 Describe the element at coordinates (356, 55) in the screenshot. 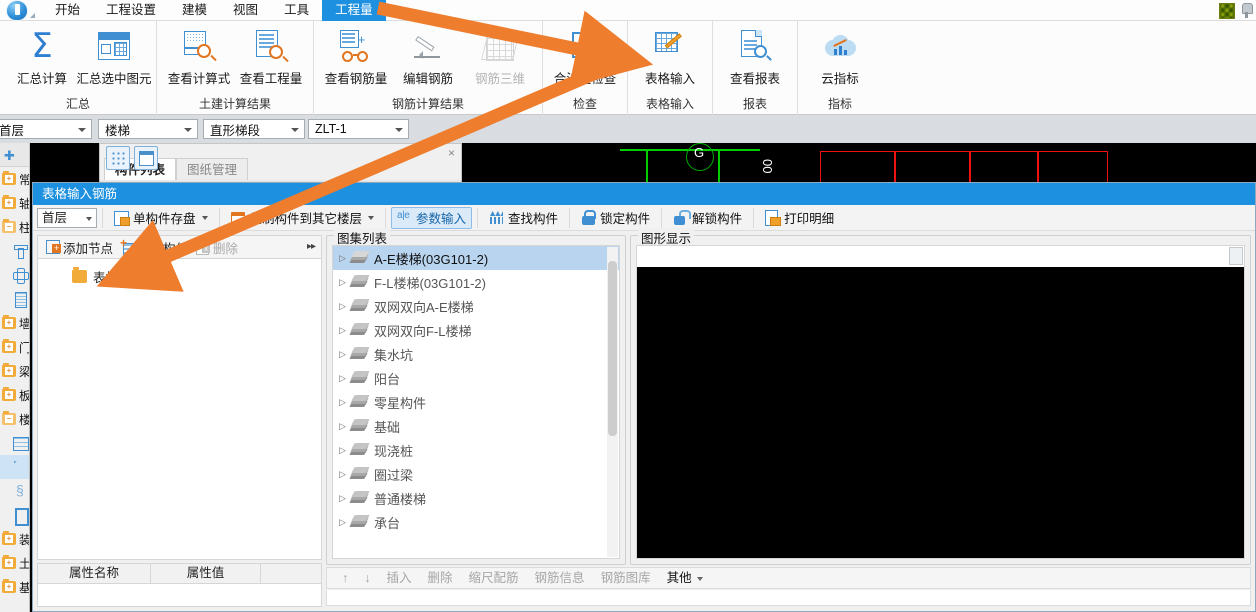

I see `ribbon-button-view-rebar: + 查看钢筋量` at that location.